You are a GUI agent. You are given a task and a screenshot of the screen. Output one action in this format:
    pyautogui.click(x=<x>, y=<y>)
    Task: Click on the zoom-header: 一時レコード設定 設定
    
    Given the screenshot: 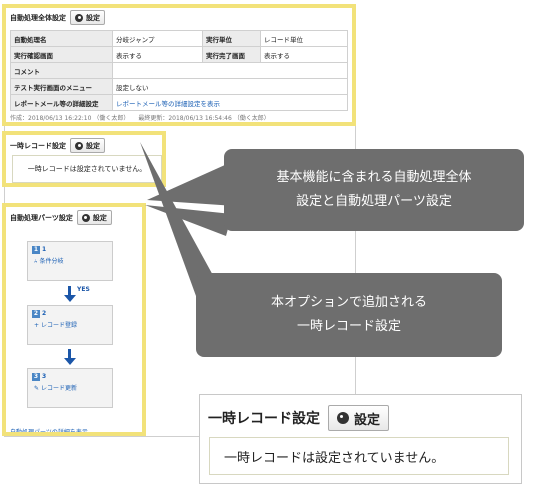 What is the action you would take?
    pyautogui.click(x=299, y=418)
    